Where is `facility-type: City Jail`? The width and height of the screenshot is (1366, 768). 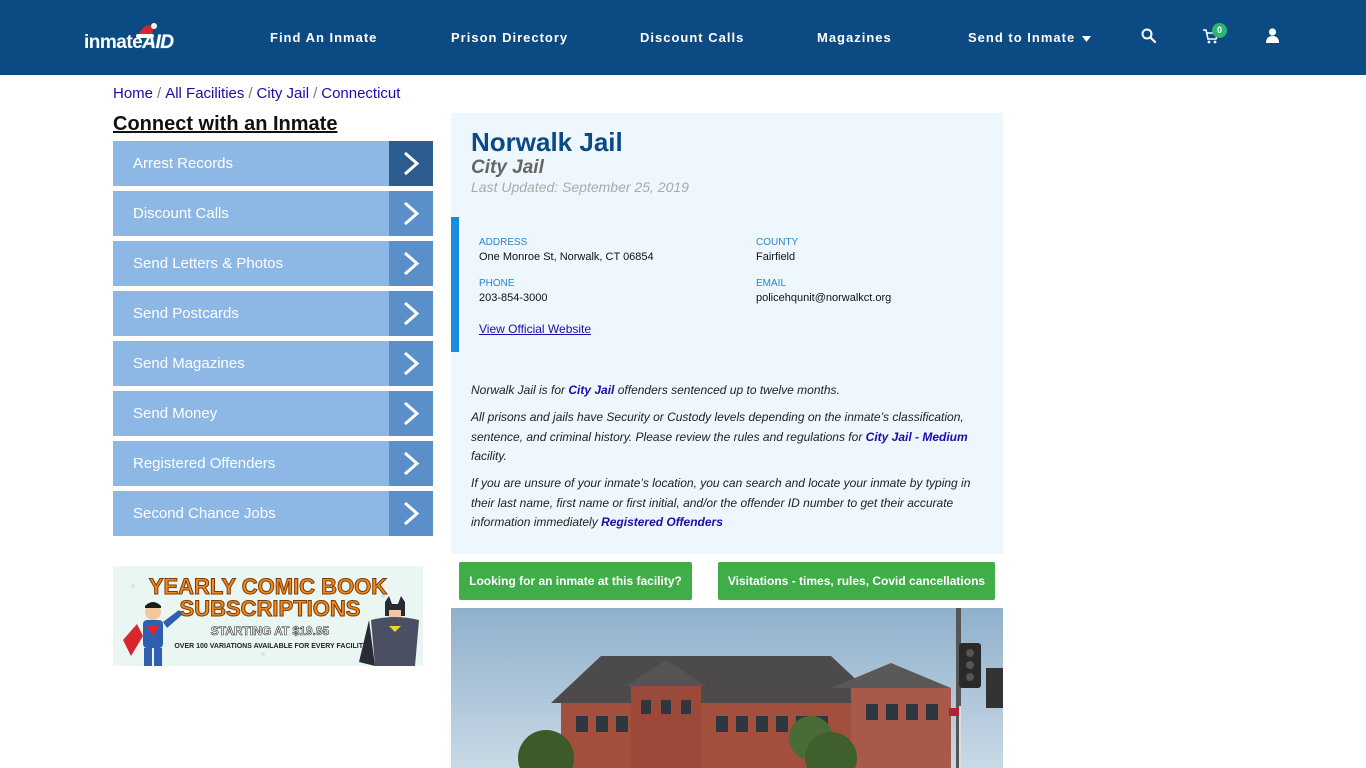
facility-type: City Jail is located at coordinates (507, 167).